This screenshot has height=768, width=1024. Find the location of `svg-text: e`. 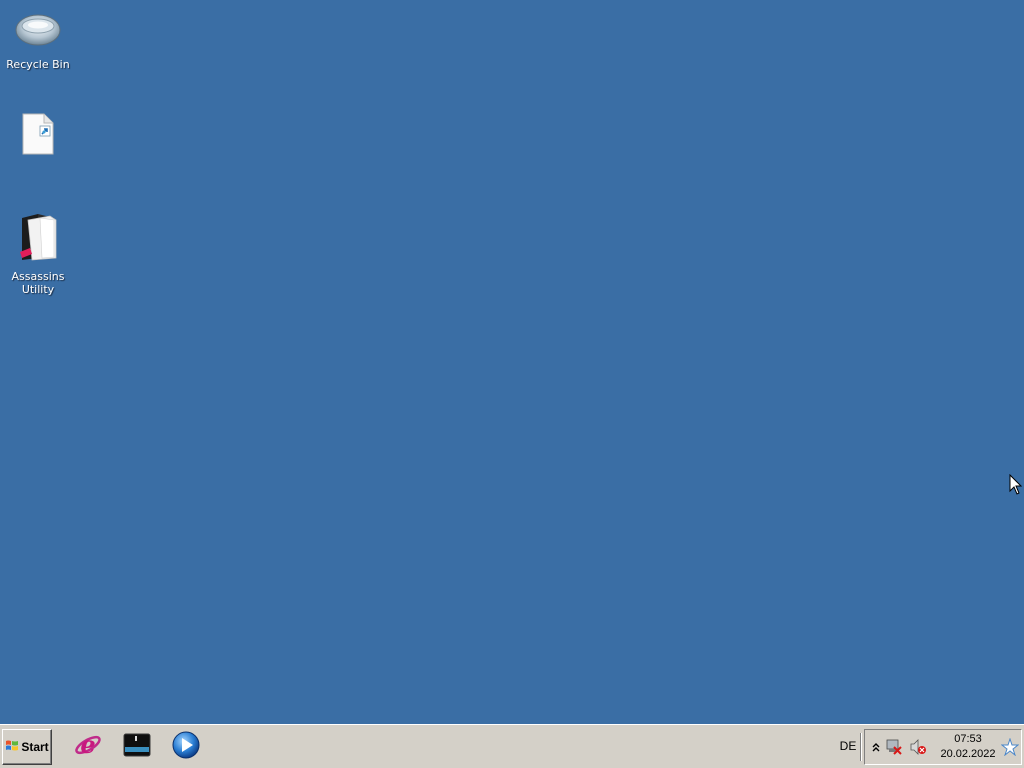

svg-text: e is located at coordinates (87, 744).